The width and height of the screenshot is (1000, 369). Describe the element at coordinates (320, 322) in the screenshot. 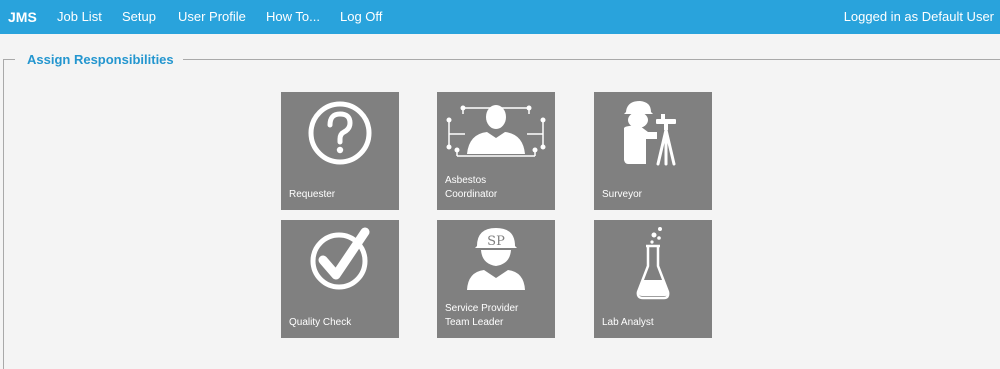

I see `tile-label: Quality Check` at that location.